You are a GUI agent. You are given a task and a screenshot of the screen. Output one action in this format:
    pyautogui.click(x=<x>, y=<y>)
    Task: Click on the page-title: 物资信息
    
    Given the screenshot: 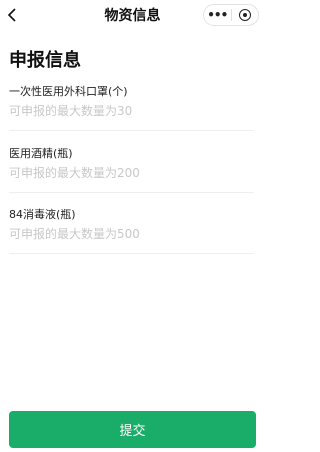 What is the action you would take?
    pyautogui.click(x=132, y=16)
    